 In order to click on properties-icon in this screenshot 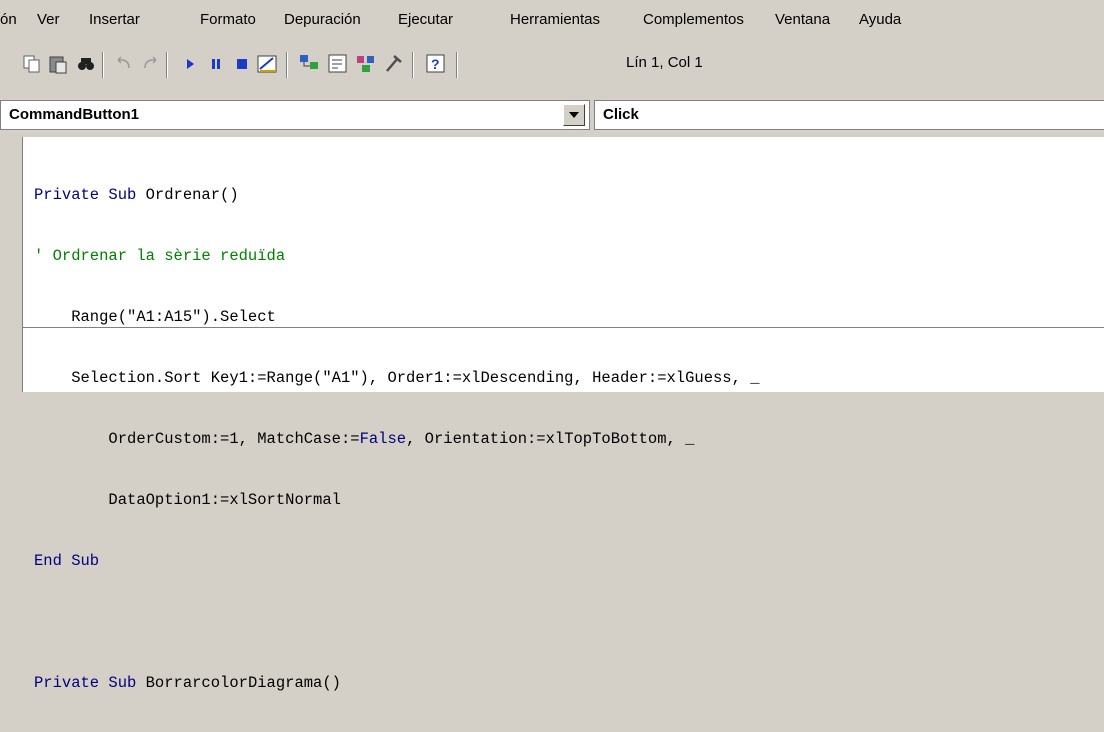, I will do `click(338, 64)`.